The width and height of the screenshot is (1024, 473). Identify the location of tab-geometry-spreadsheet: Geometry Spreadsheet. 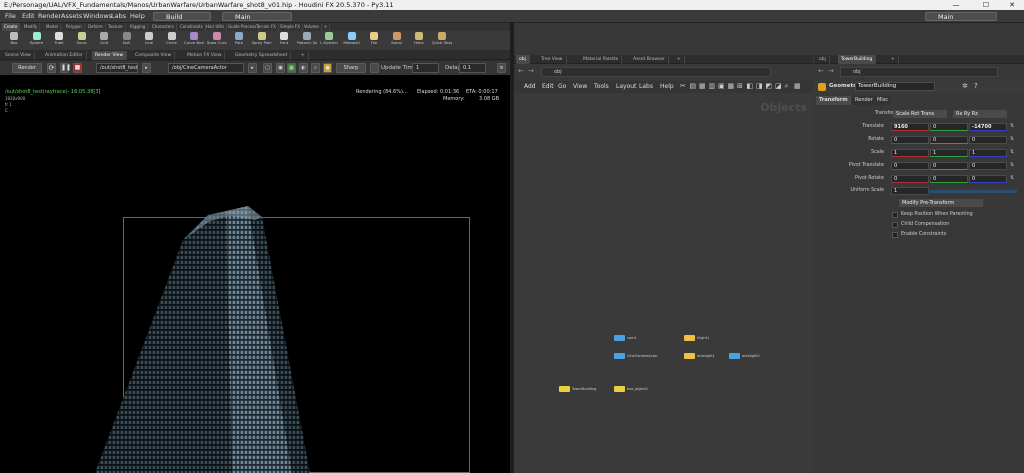
(262, 55).